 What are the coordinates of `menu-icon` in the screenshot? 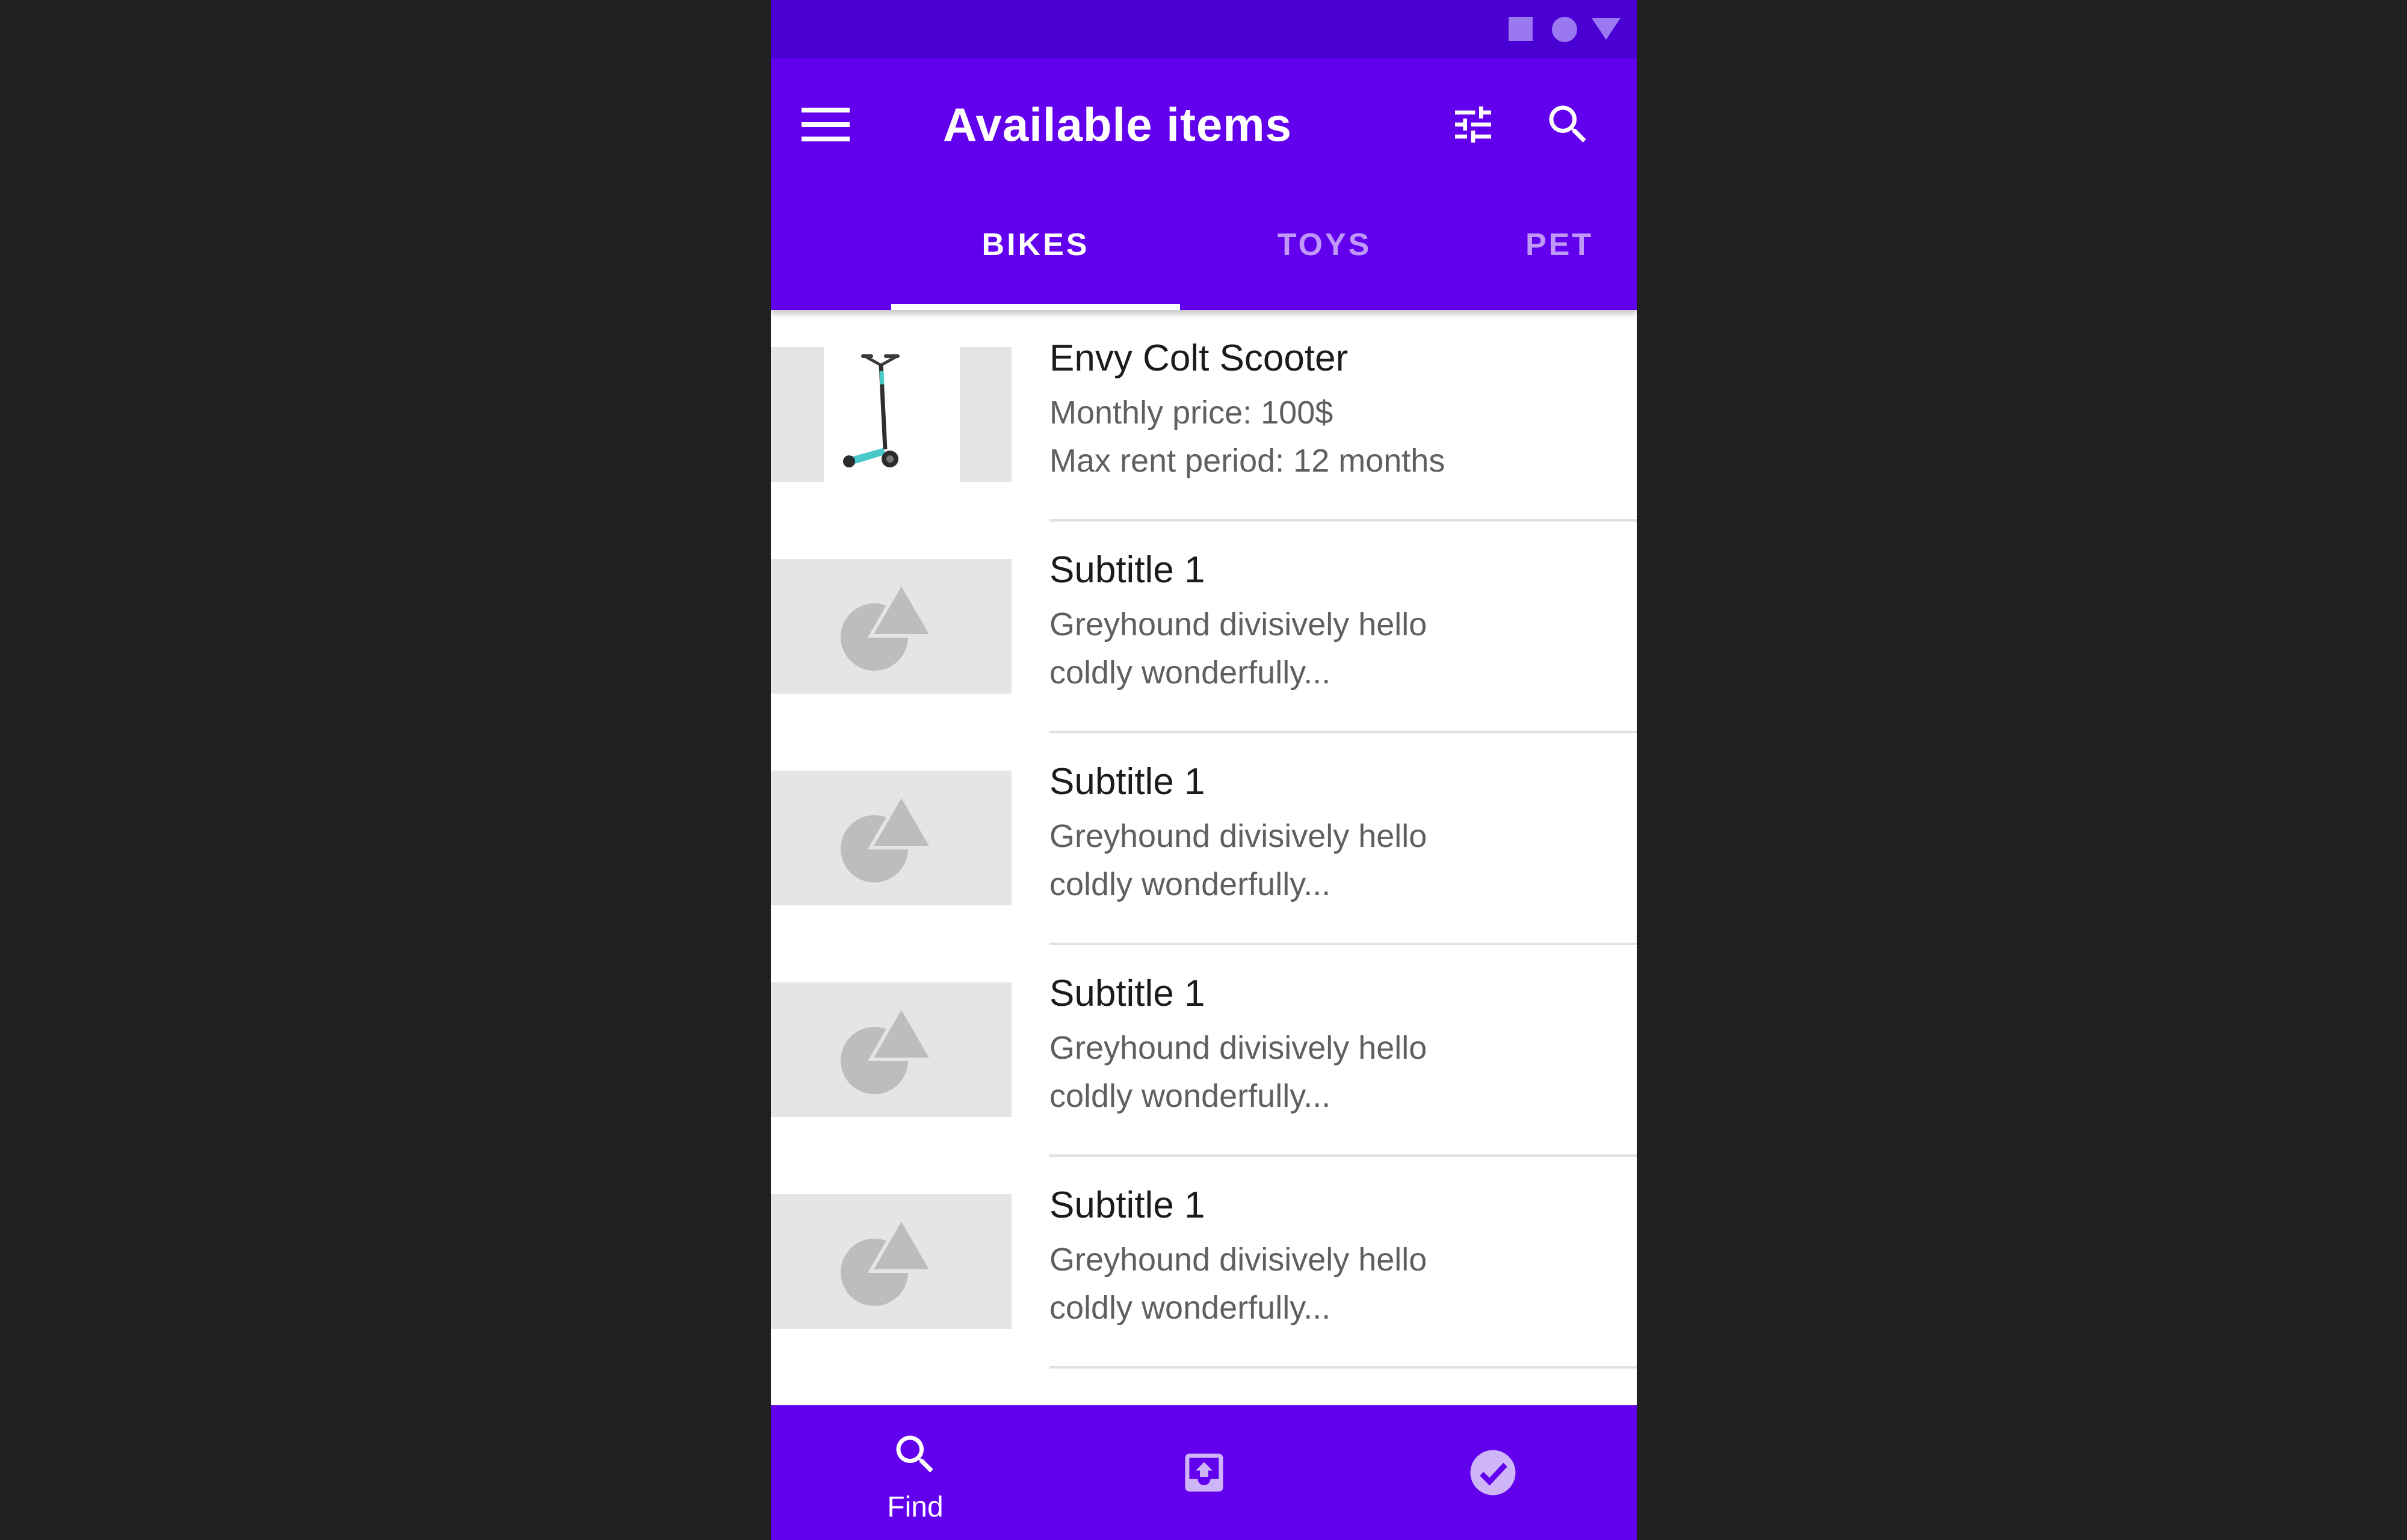 It's located at (826, 125).